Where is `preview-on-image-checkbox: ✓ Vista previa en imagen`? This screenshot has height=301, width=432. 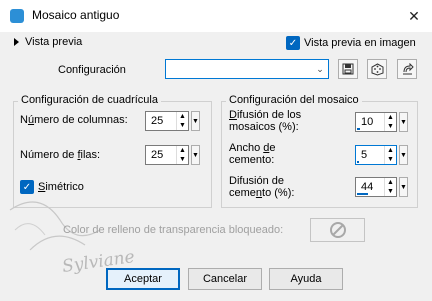 preview-on-image-checkbox: ✓ Vista previa en imagen is located at coordinates (351, 43).